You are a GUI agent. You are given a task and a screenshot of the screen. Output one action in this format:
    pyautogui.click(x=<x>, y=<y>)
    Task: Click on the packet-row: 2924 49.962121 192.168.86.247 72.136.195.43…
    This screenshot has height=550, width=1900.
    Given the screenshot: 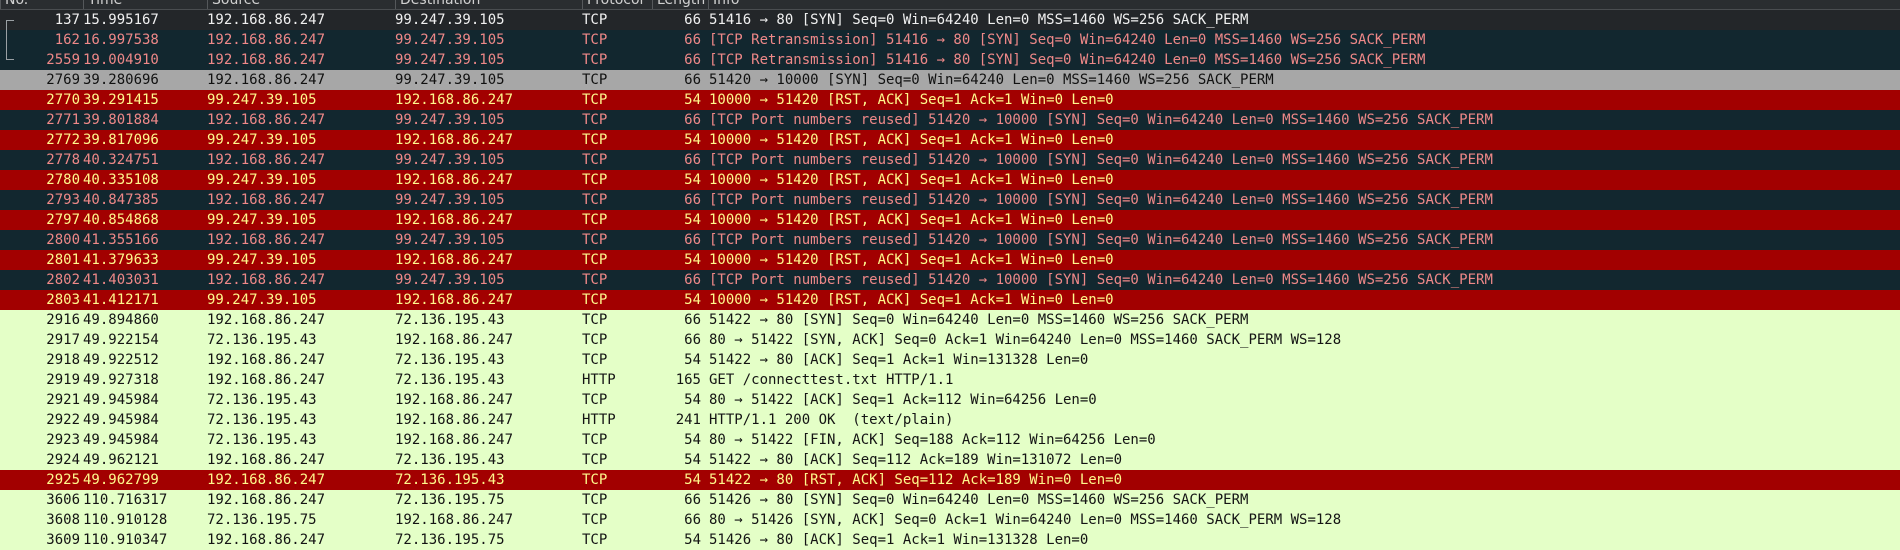 What is the action you would take?
    pyautogui.click(x=950, y=460)
    